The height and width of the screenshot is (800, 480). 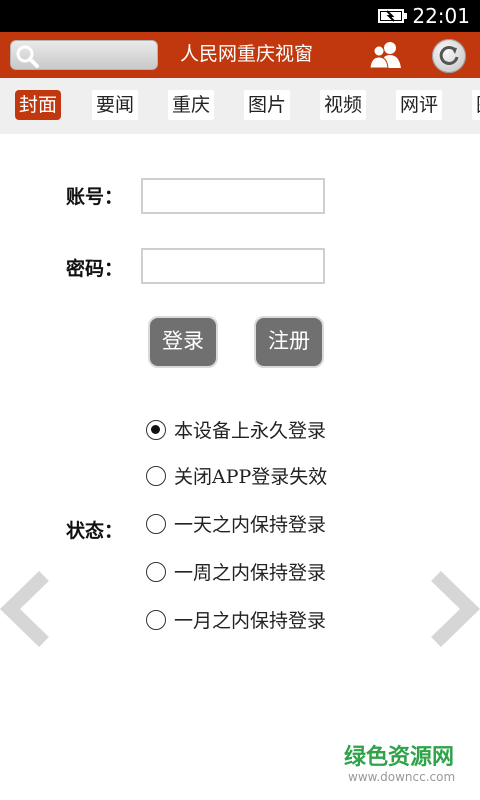 What do you see at coordinates (95, 197) in the screenshot?
I see `account-label: 账号：` at bounding box center [95, 197].